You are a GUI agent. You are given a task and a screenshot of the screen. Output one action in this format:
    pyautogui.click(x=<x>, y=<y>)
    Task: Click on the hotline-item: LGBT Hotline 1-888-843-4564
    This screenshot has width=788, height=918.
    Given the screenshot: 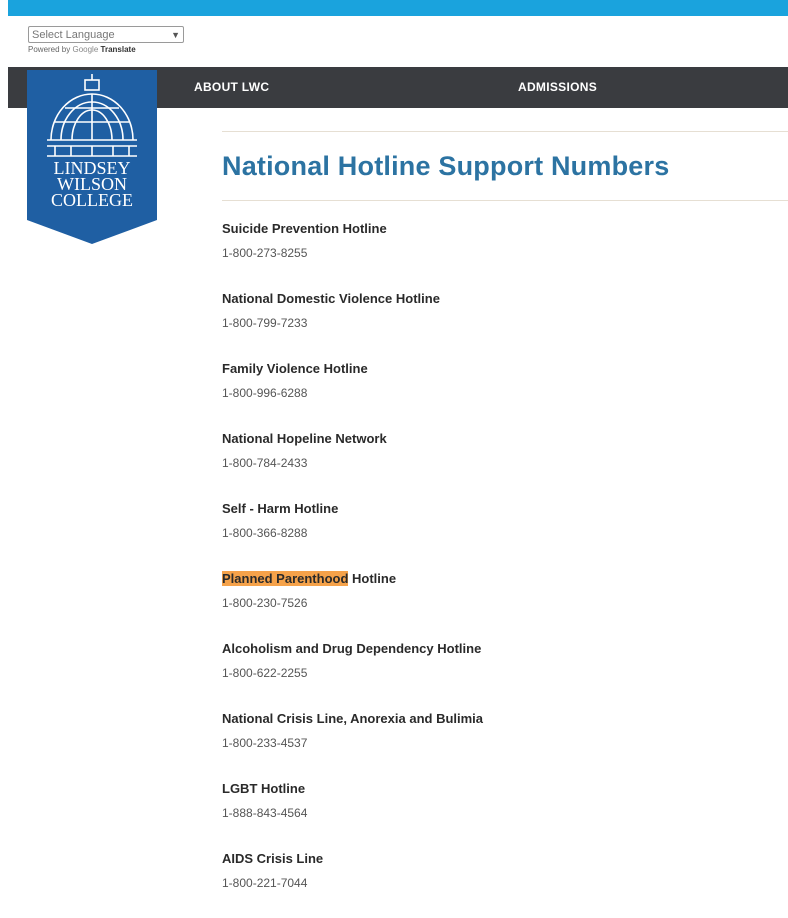 What is the action you would take?
    pyautogui.click(x=502, y=813)
    